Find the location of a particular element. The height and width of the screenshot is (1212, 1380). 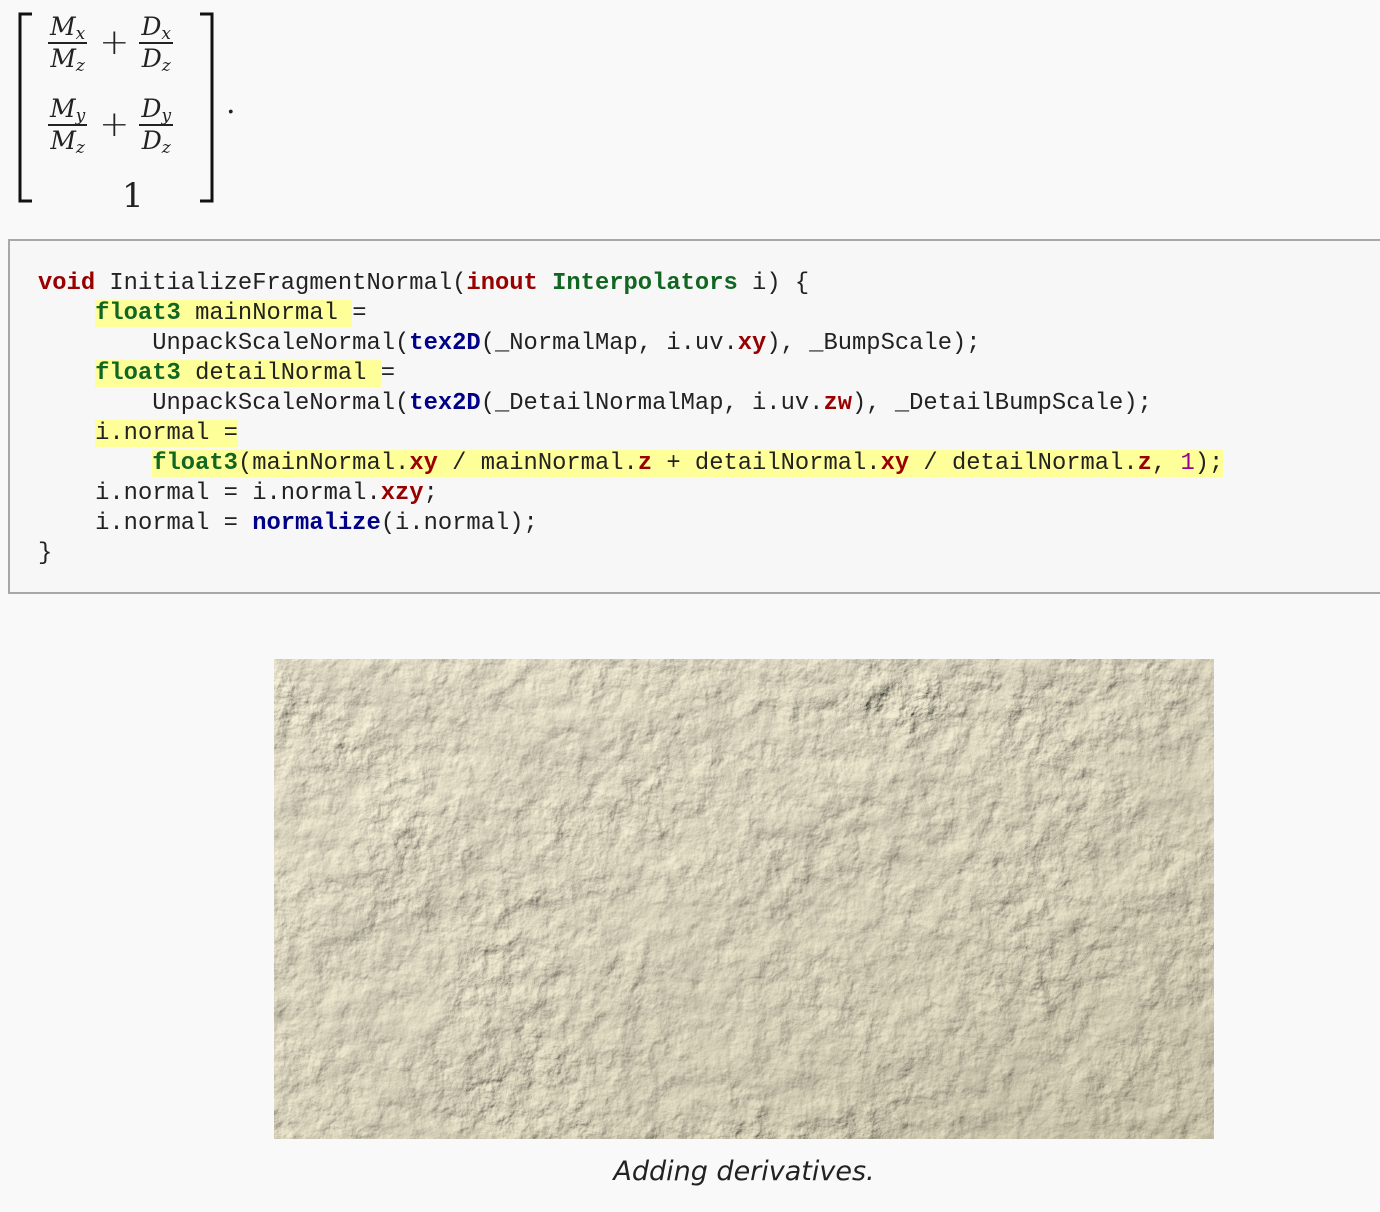

code-token: (_NormalMap, i.uv. is located at coordinates (609, 343).